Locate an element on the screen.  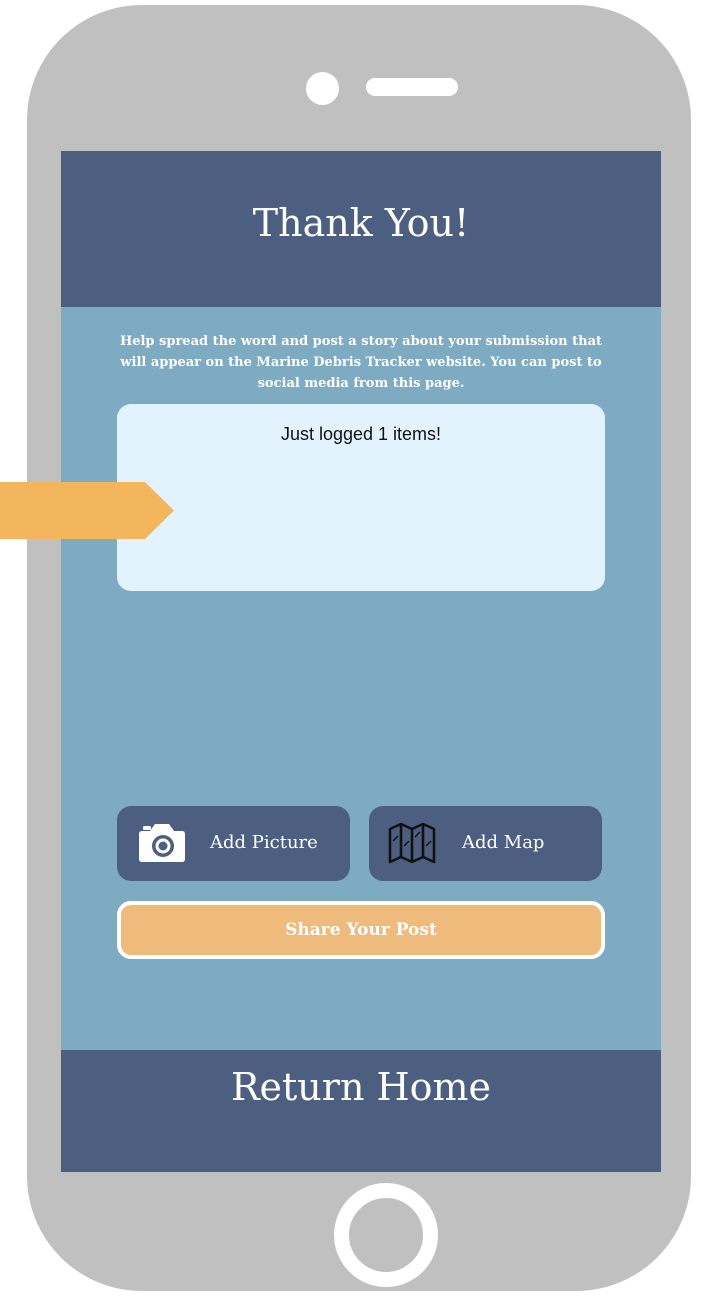
share-post-label: Share Your Post is located at coordinates (361, 930).